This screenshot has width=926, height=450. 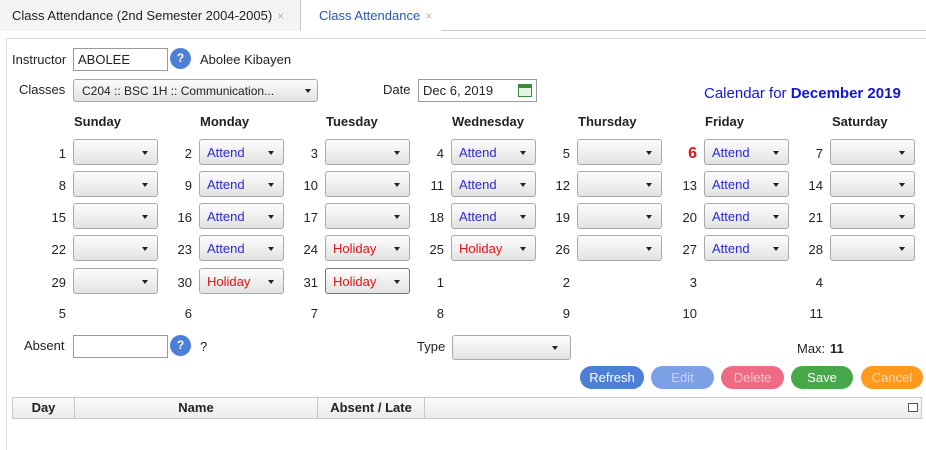 I want to click on calendar-day-number: 23, so click(x=184, y=249).